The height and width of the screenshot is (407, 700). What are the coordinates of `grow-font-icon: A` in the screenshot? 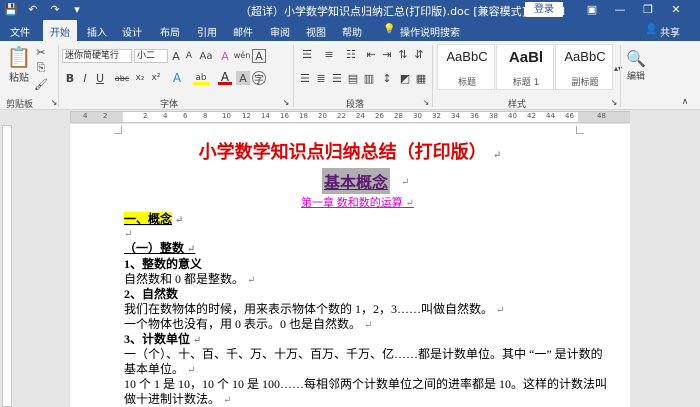 It's located at (176, 56).